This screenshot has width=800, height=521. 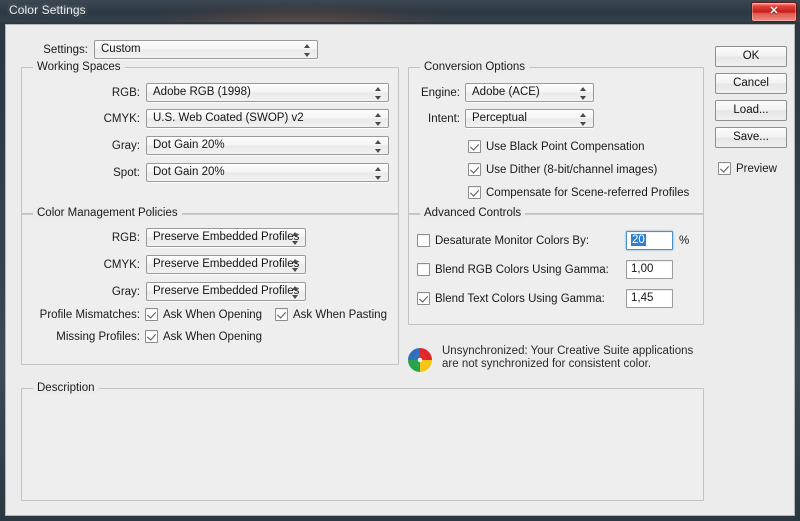 What do you see at coordinates (444, 119) in the screenshot?
I see `intent-label: Intent:` at bounding box center [444, 119].